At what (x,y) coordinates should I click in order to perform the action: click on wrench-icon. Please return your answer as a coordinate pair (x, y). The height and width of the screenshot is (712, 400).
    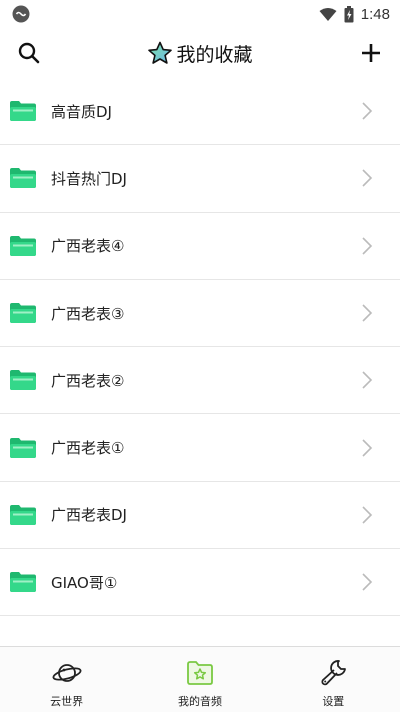
    Looking at the image, I should click on (333, 673).